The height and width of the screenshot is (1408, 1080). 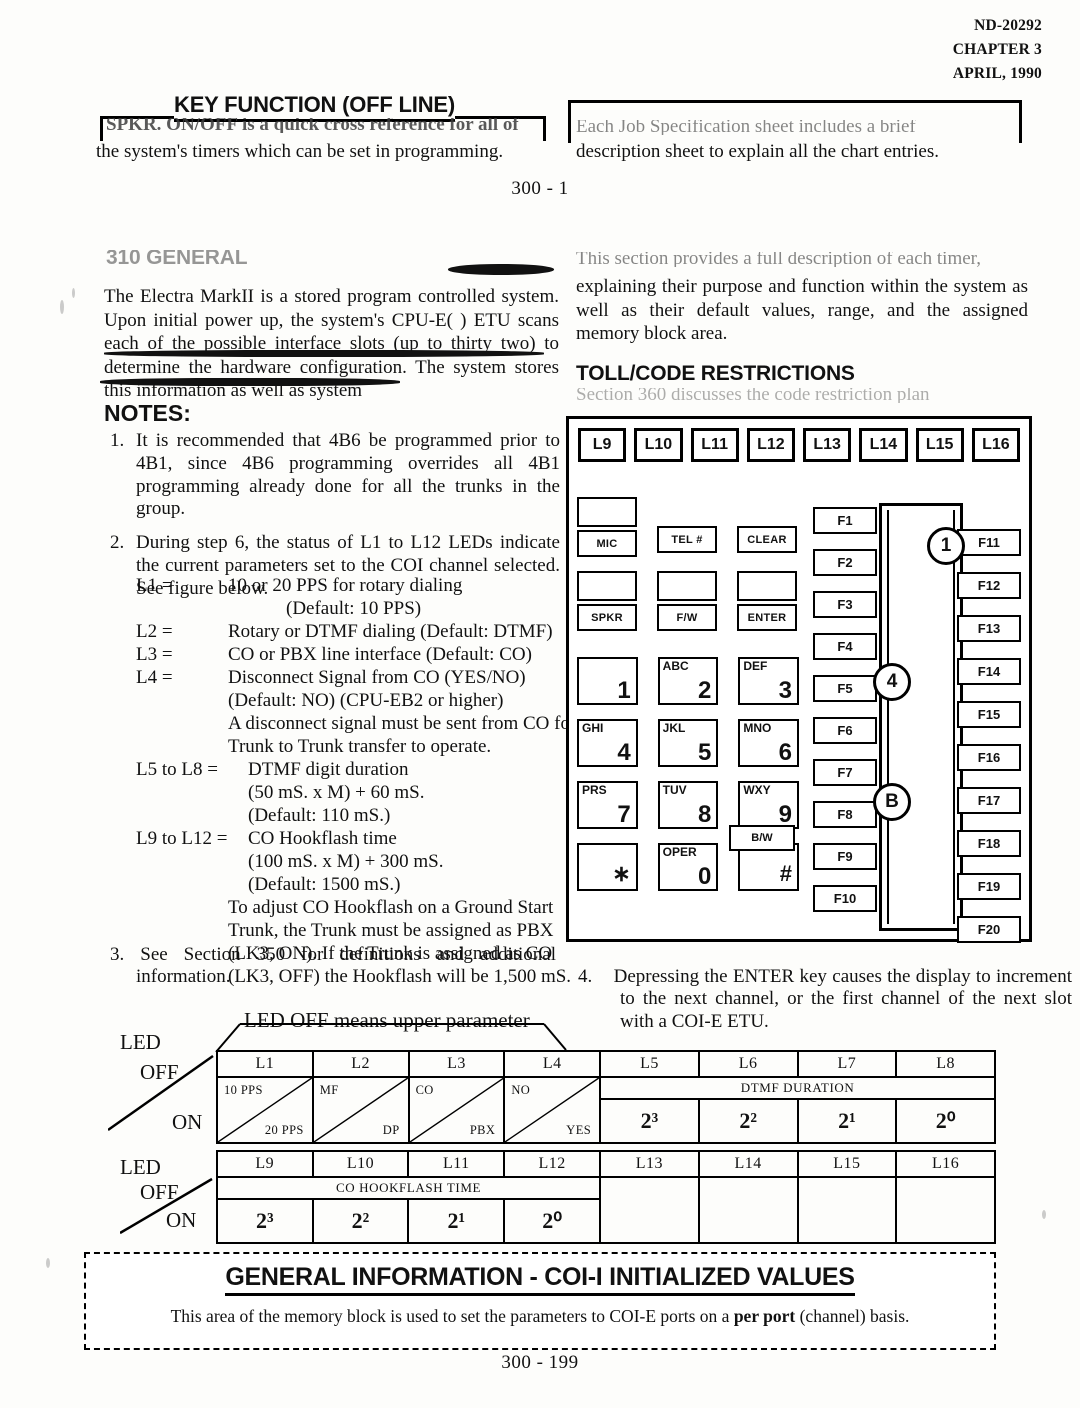 I want to click on lamp-l10: L10, so click(x=658, y=445).